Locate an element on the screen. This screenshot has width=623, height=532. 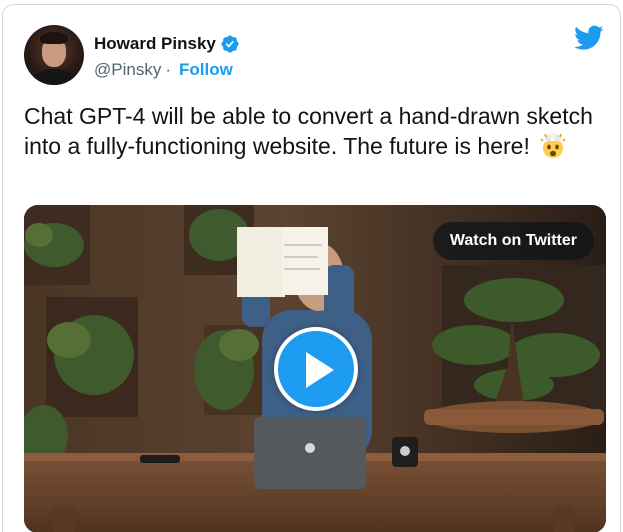
verified-badge-icon is located at coordinates (230, 44).